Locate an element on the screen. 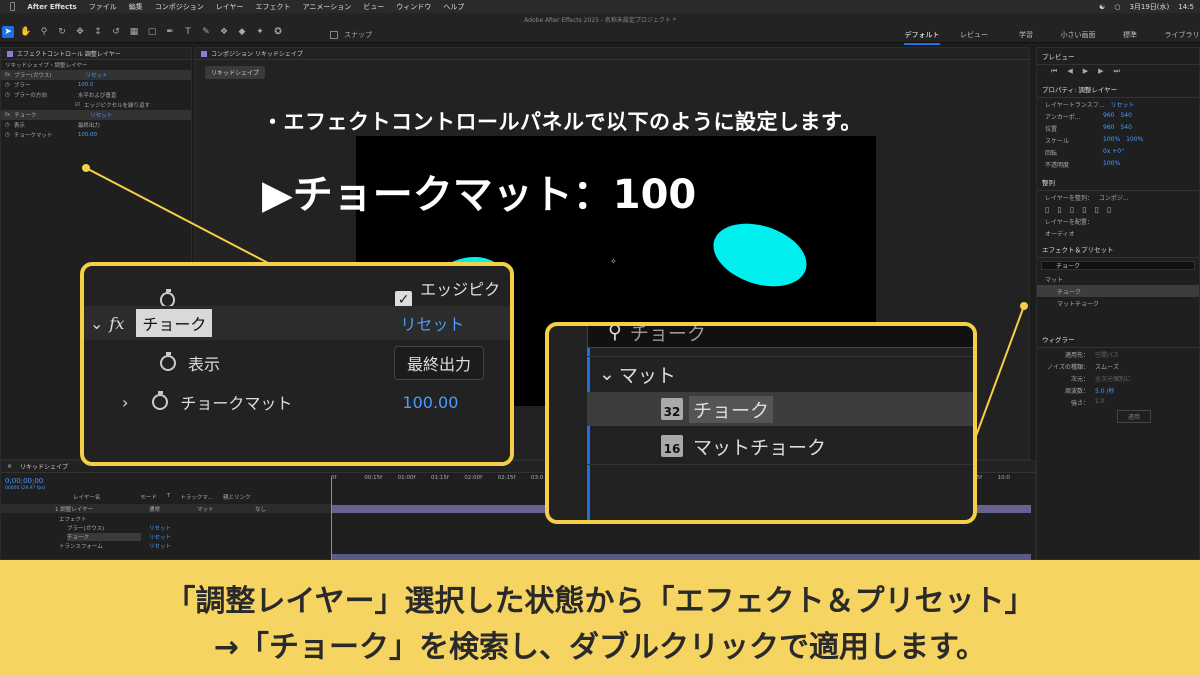 This screenshot has height=675, width=1200. callout-line-presets is located at coordinates (1000, 371).